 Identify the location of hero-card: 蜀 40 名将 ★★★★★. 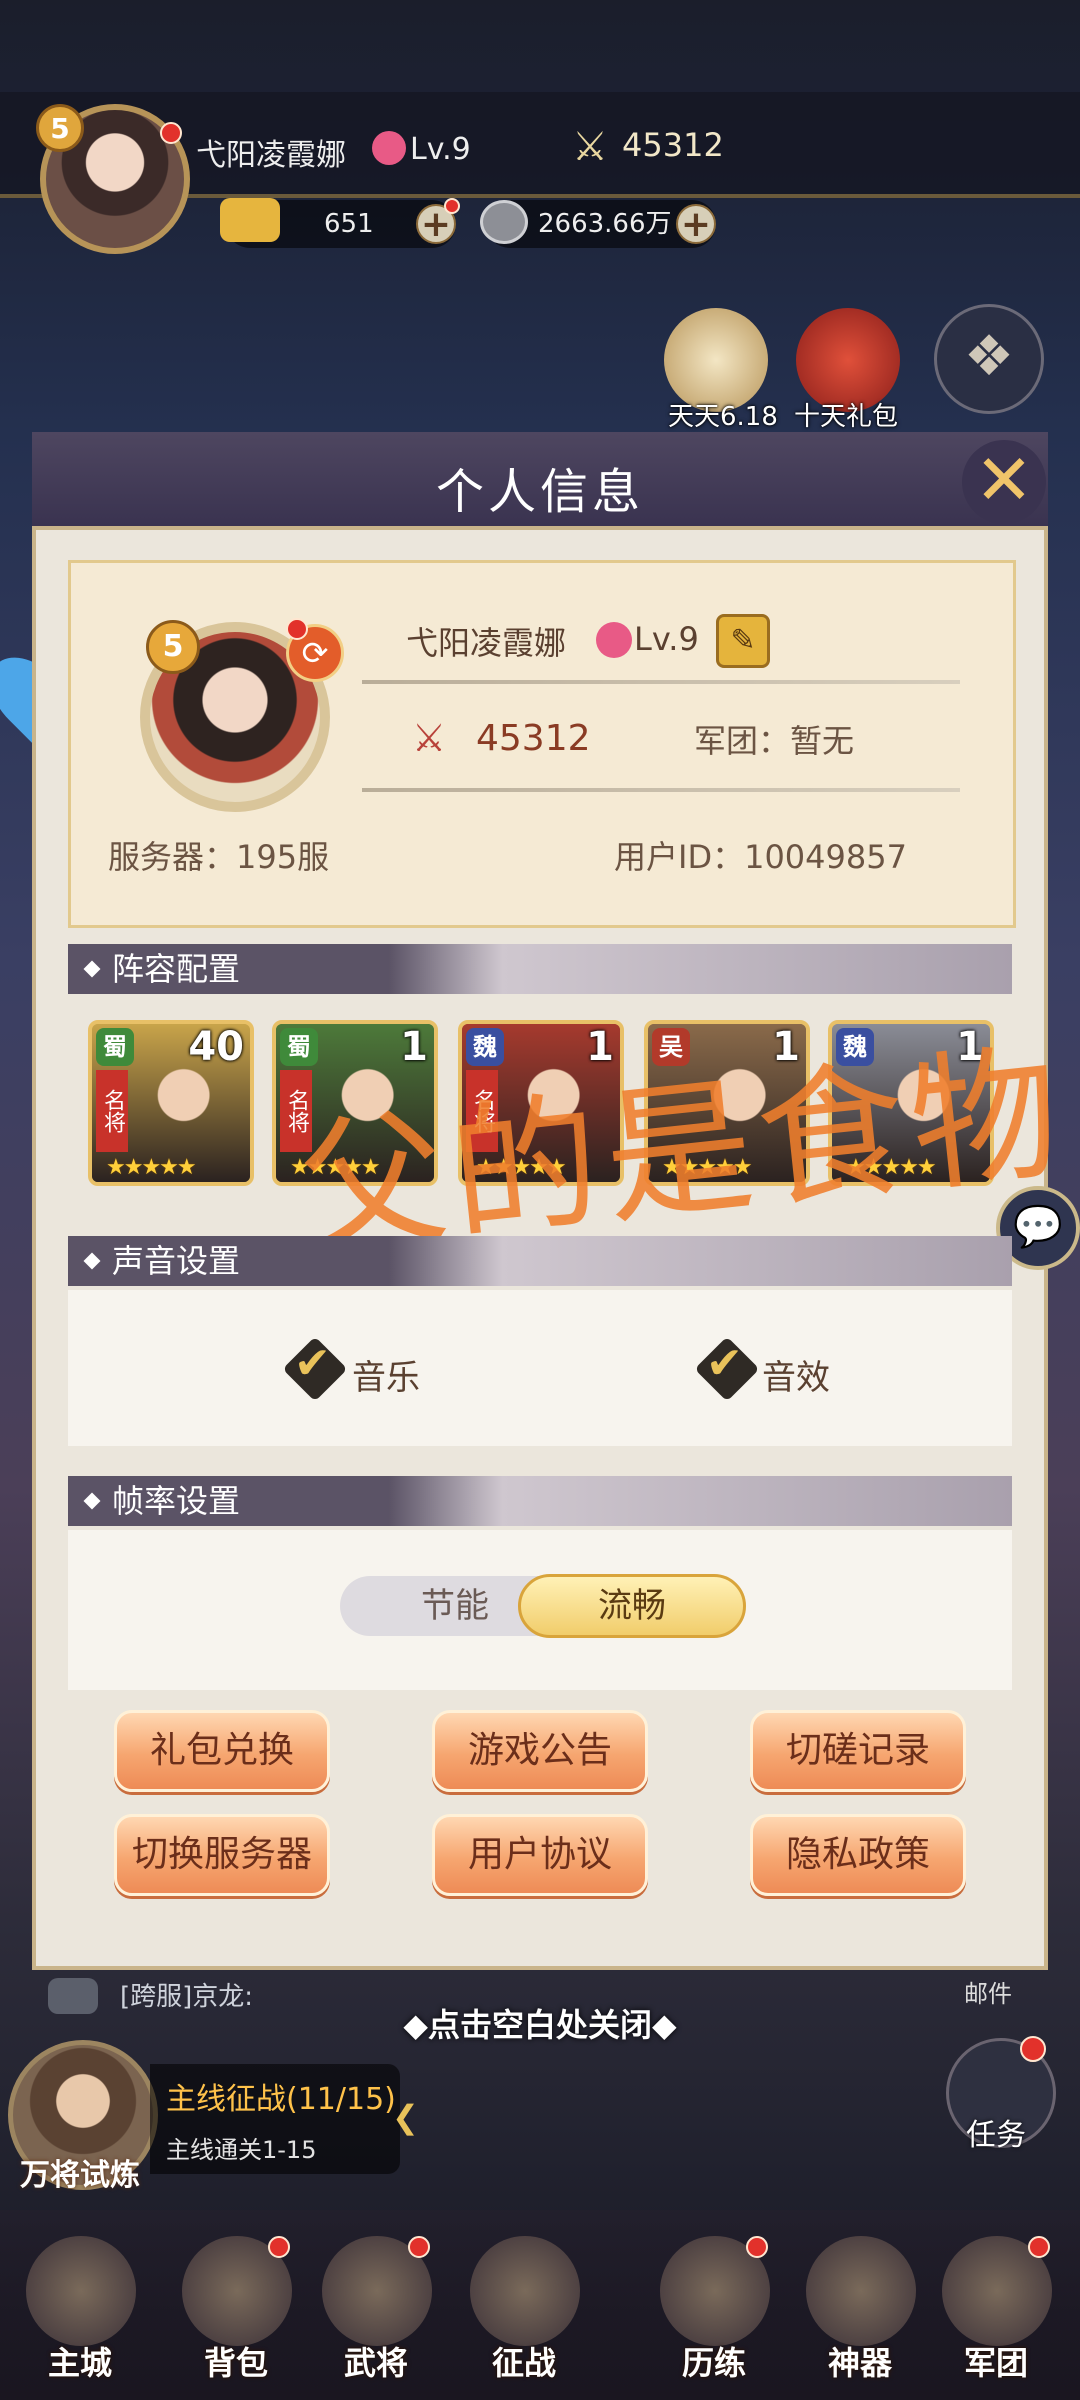
(171, 1103).